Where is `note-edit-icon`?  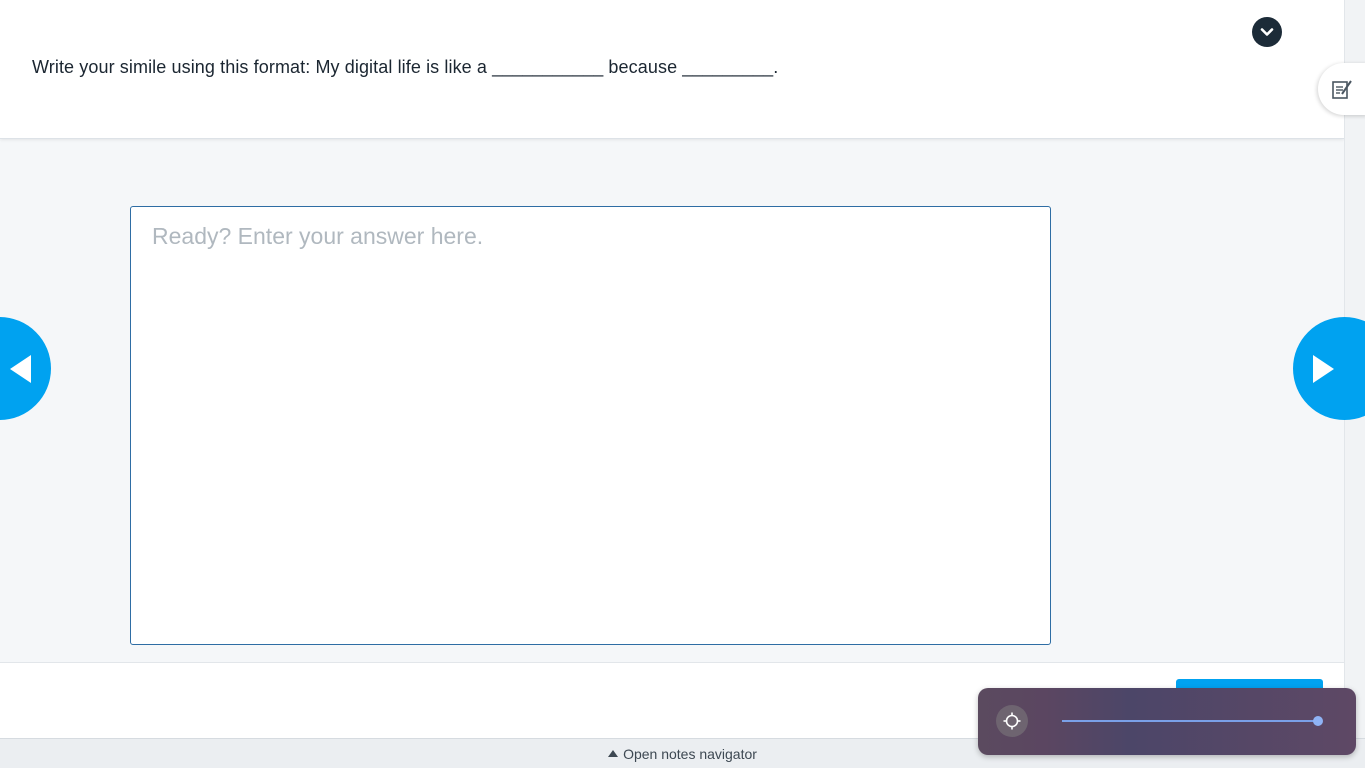
note-edit-icon is located at coordinates (1342, 89).